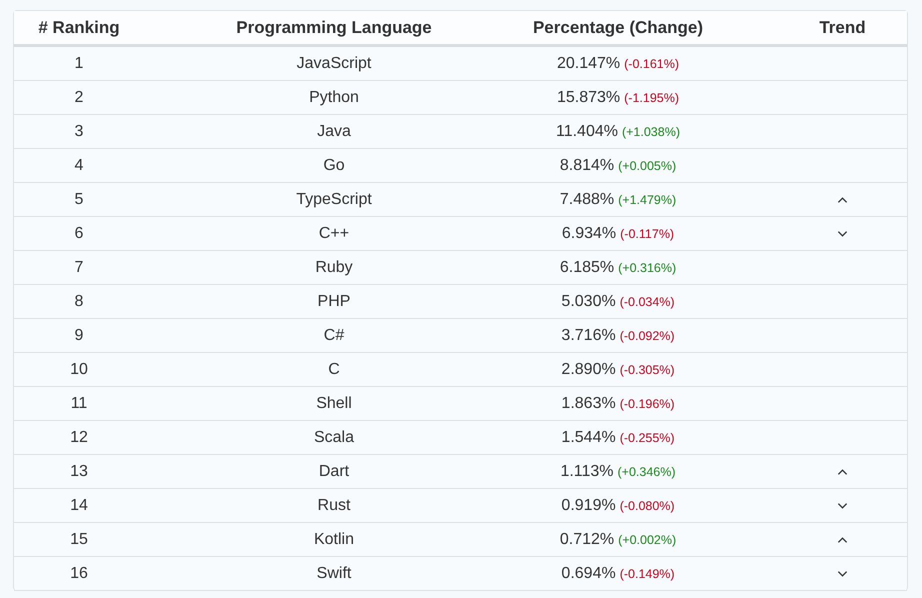  Describe the element at coordinates (588, 301) in the screenshot. I see `percentage-value: 5.030%` at that location.